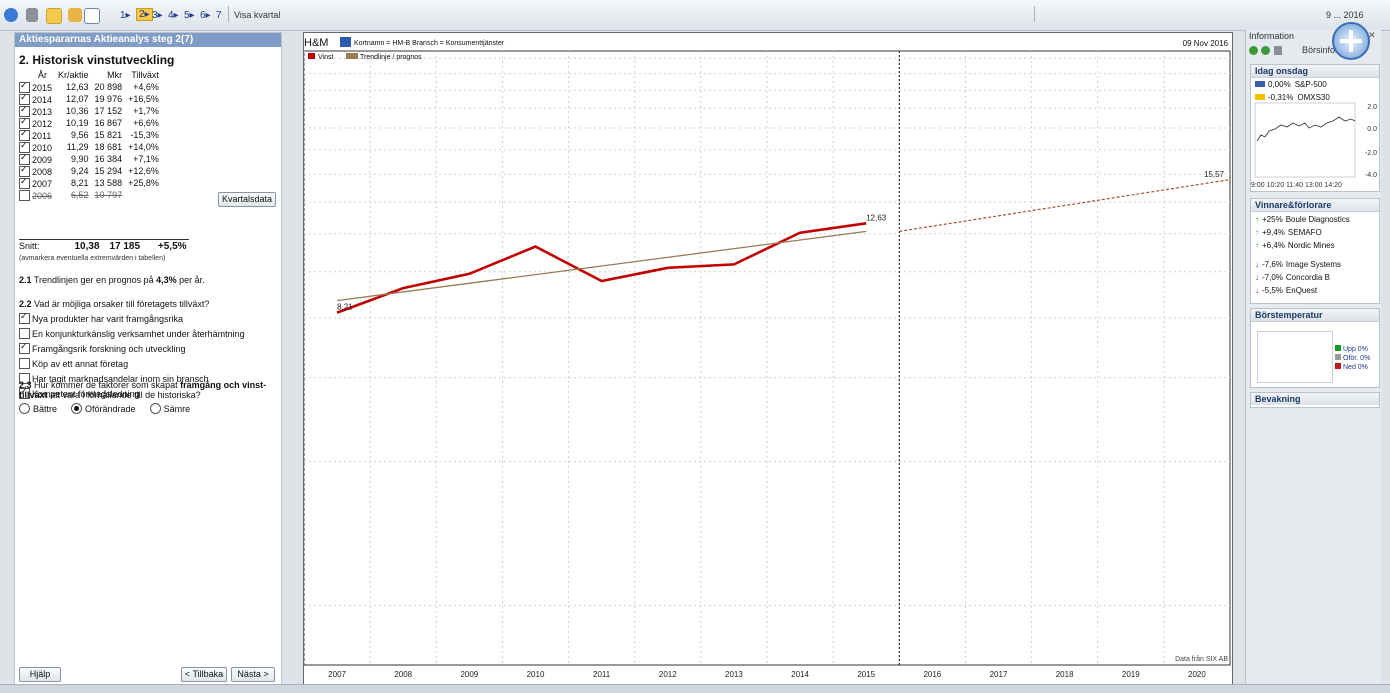 The height and width of the screenshot is (693, 1390). Describe the element at coordinates (876, 217) in the screenshot. I see `data-label: 12,63` at that location.